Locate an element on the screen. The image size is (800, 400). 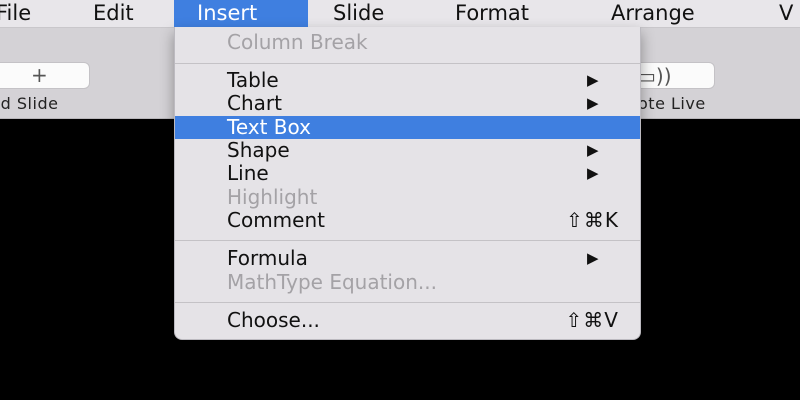
menu-item-label: Formula is located at coordinates (267, 258).